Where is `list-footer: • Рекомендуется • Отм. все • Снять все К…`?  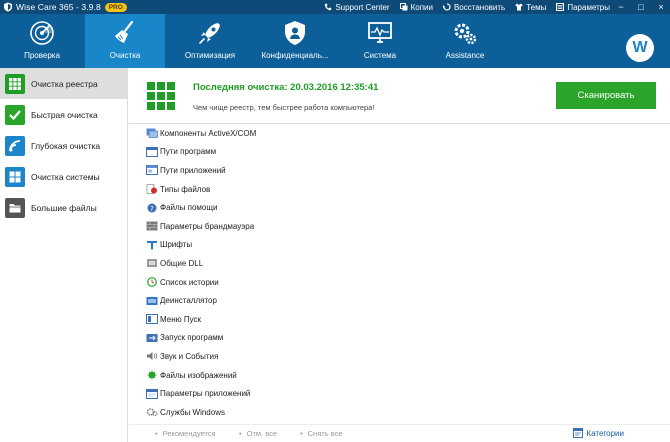 list-footer: • Рекомендуется • Отм. все • Снять все К… is located at coordinates (399, 433).